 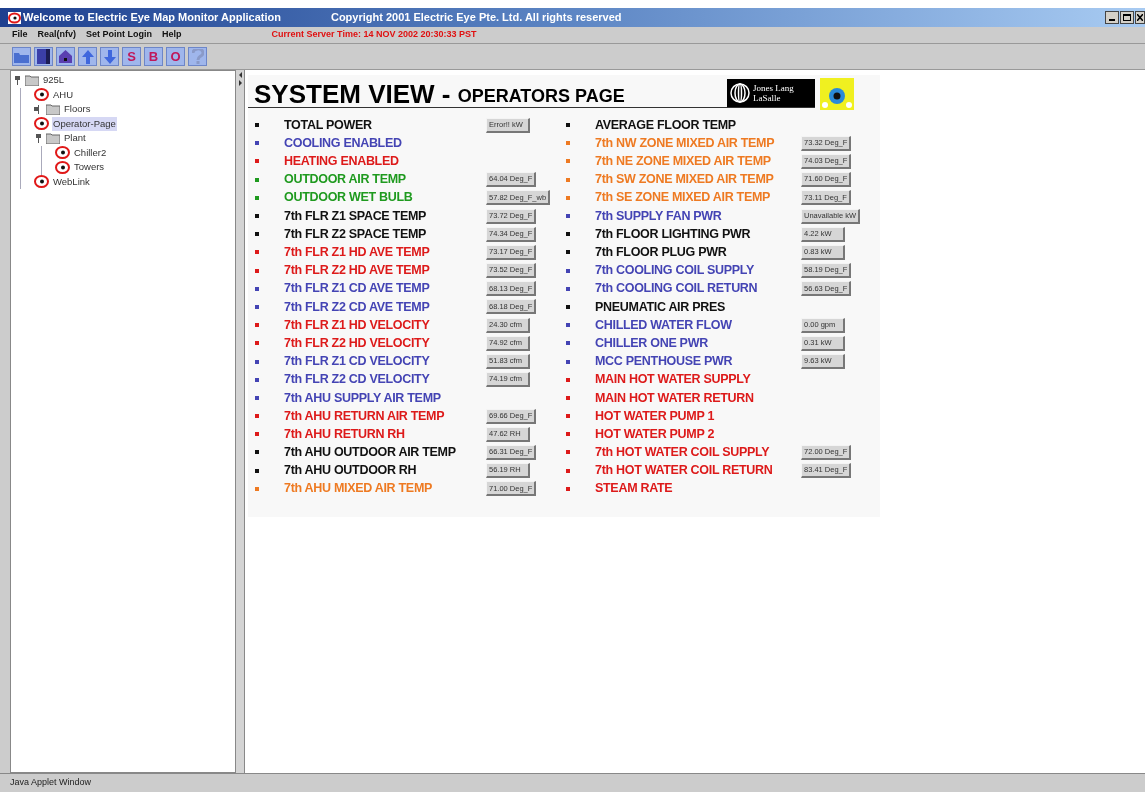 What do you see at coordinates (63, 94) in the screenshot?
I see `tree-item: AHU` at bounding box center [63, 94].